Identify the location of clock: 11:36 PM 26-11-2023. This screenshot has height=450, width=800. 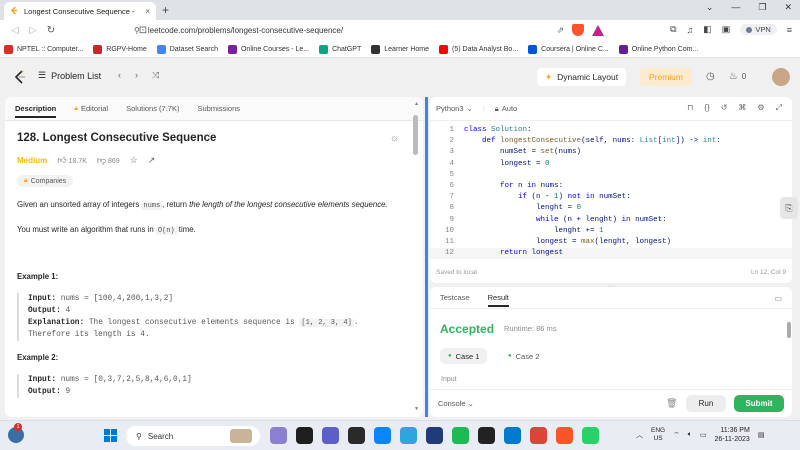
(732, 435).